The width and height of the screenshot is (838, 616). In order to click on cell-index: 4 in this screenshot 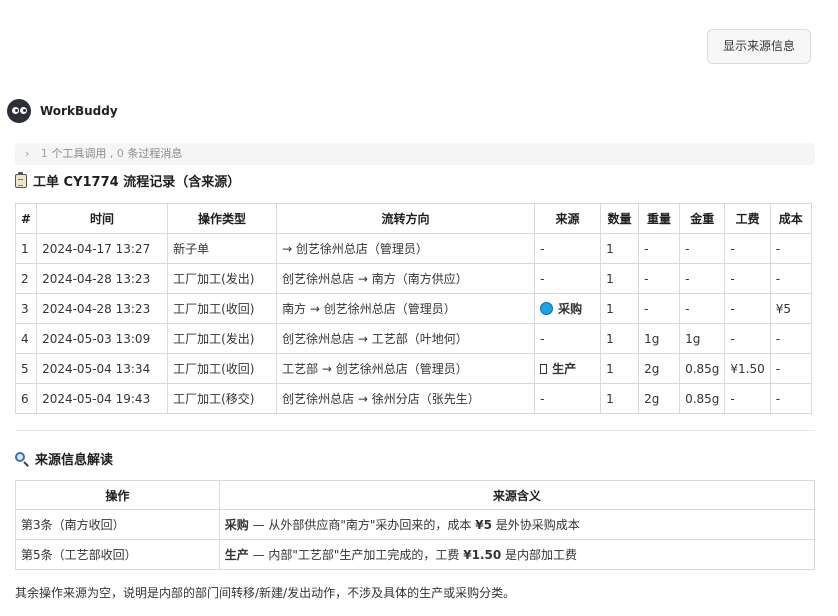, I will do `click(26, 338)`.